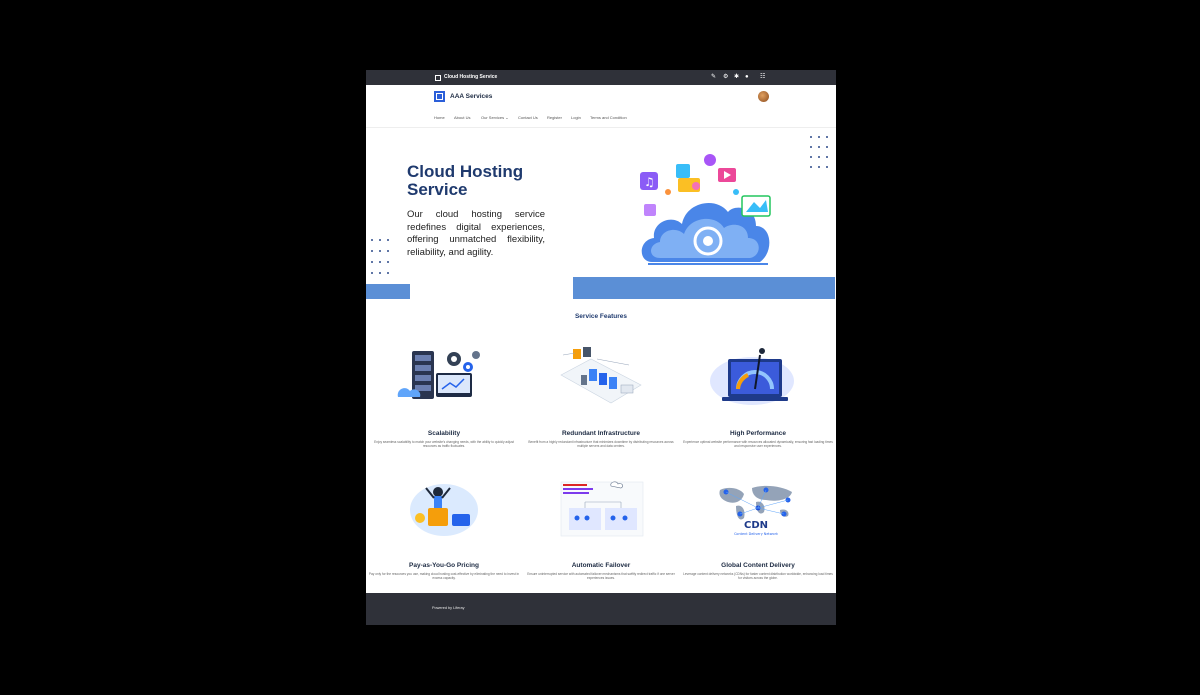 This screenshot has width=1200, height=695. Describe the element at coordinates (747, 77) in the screenshot. I see `info-icon: ●` at that location.